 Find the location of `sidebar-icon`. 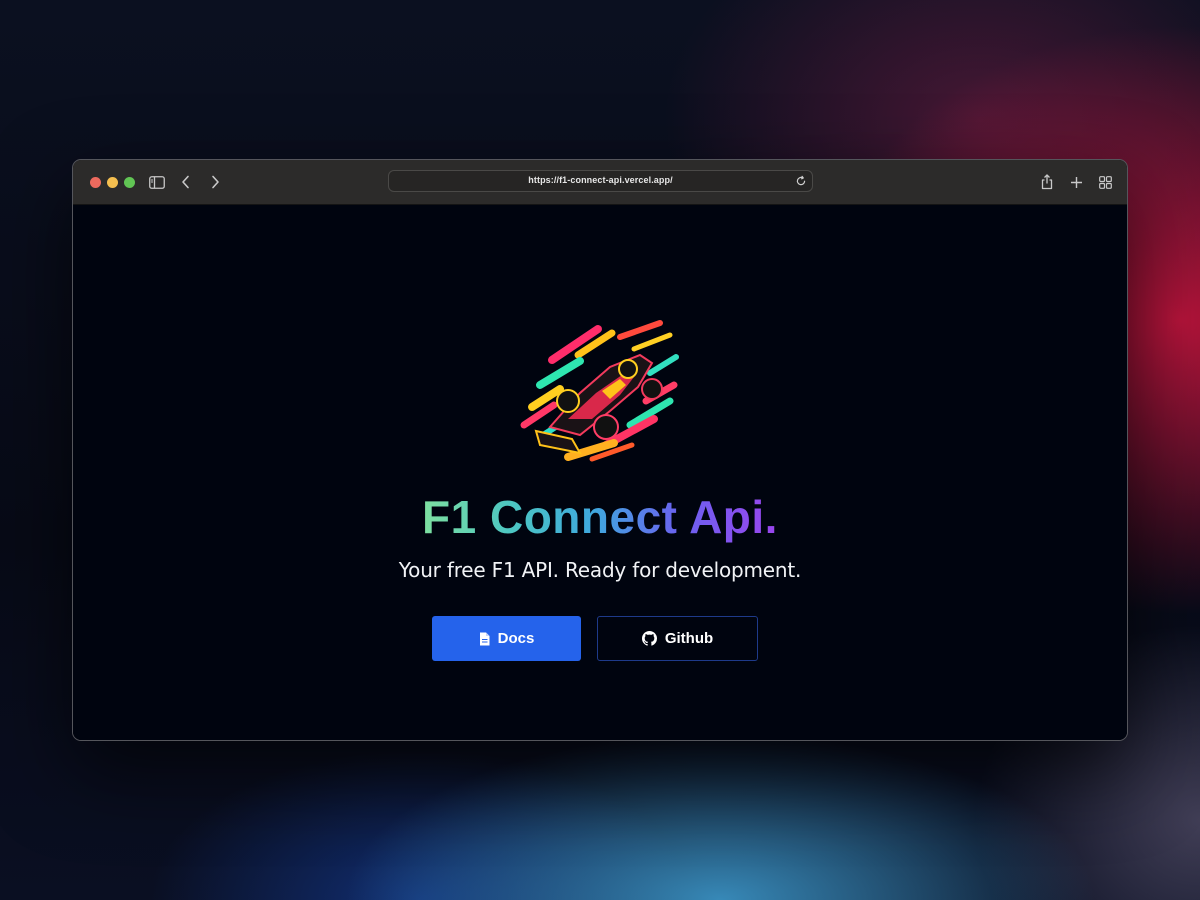

sidebar-icon is located at coordinates (157, 182).